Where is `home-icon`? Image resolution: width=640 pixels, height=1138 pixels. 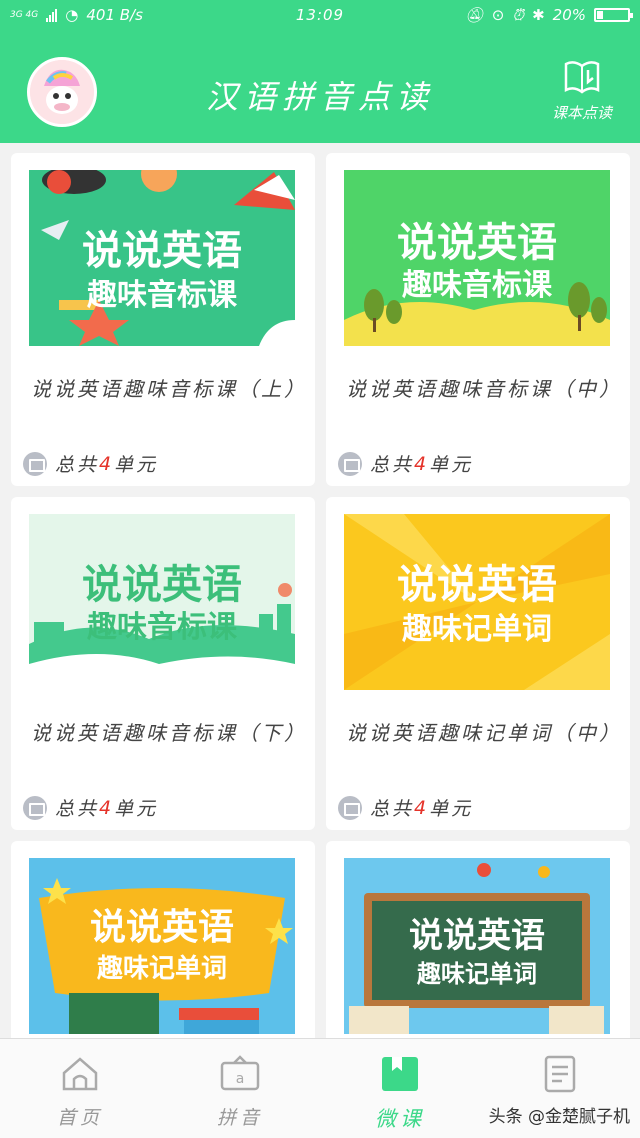
home-icon is located at coordinates (80, 1074).